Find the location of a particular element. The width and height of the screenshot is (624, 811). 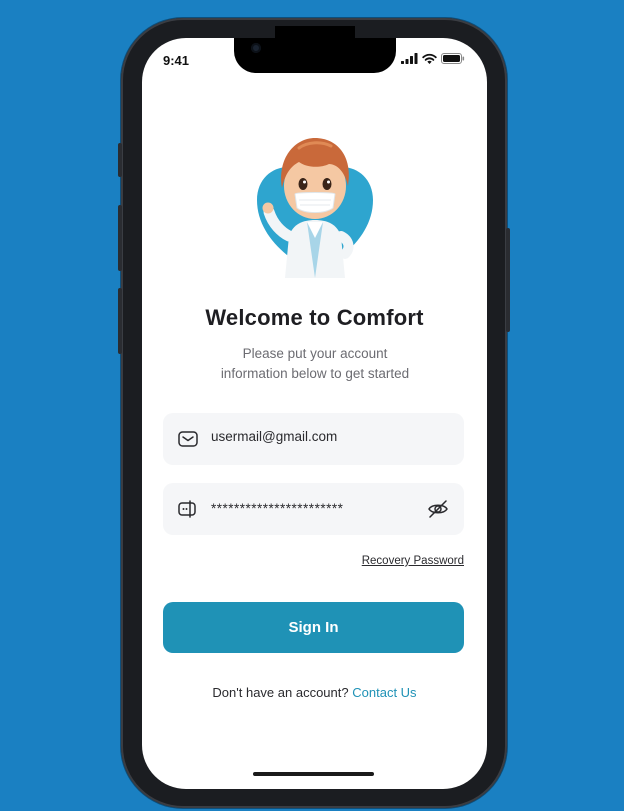

contact-us-link: Contact Us is located at coordinates (384, 692).